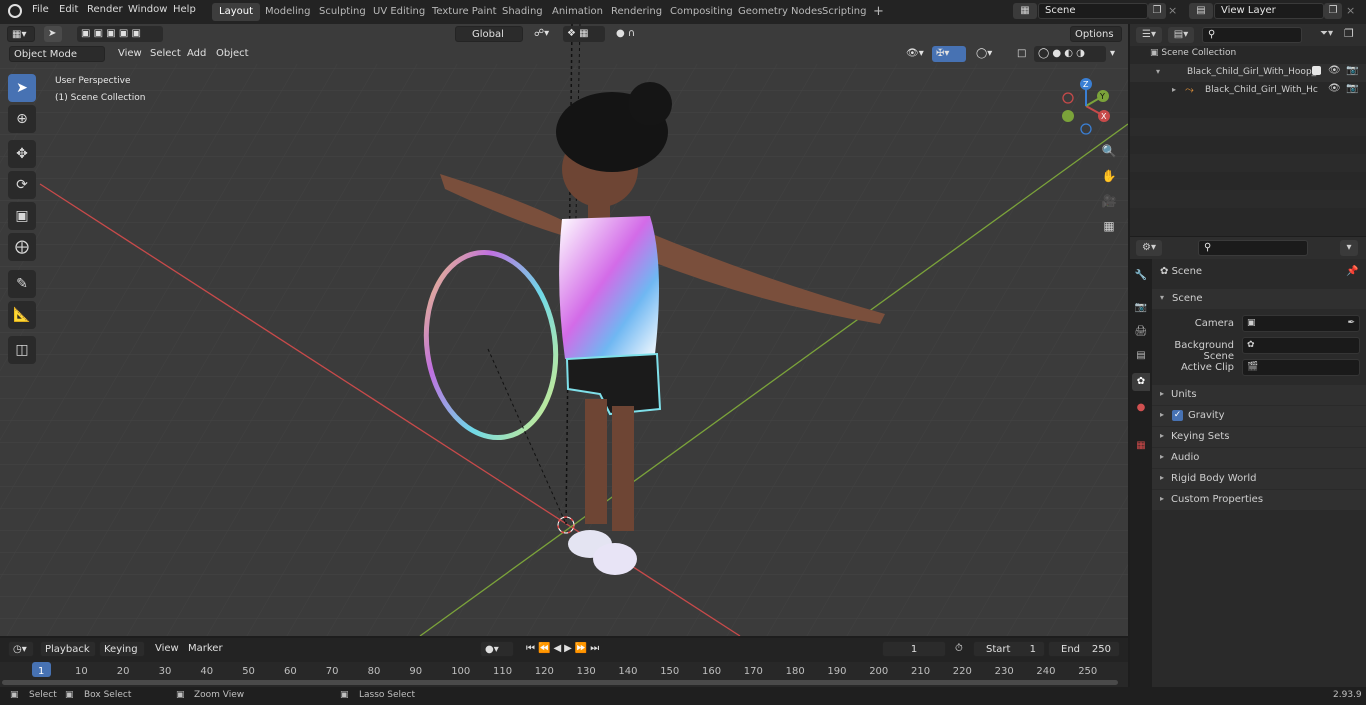 The width and height of the screenshot is (1366, 705). Describe the element at coordinates (545, 34) in the screenshot. I see `pivot-point-icon: ☍▾` at that location.